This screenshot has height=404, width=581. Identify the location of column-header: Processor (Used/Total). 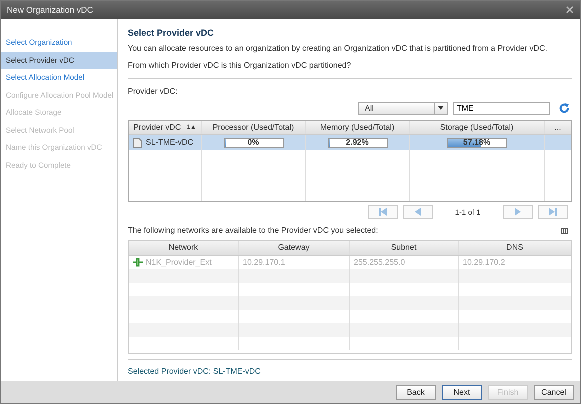
(254, 127).